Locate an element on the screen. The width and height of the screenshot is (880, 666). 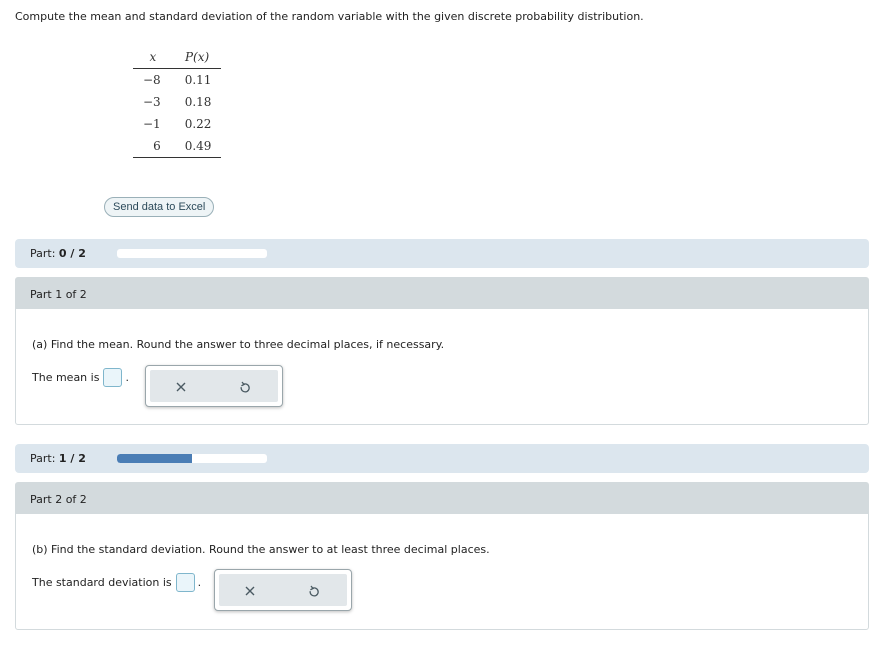
header-px: P(x) is located at coordinates (197, 56).